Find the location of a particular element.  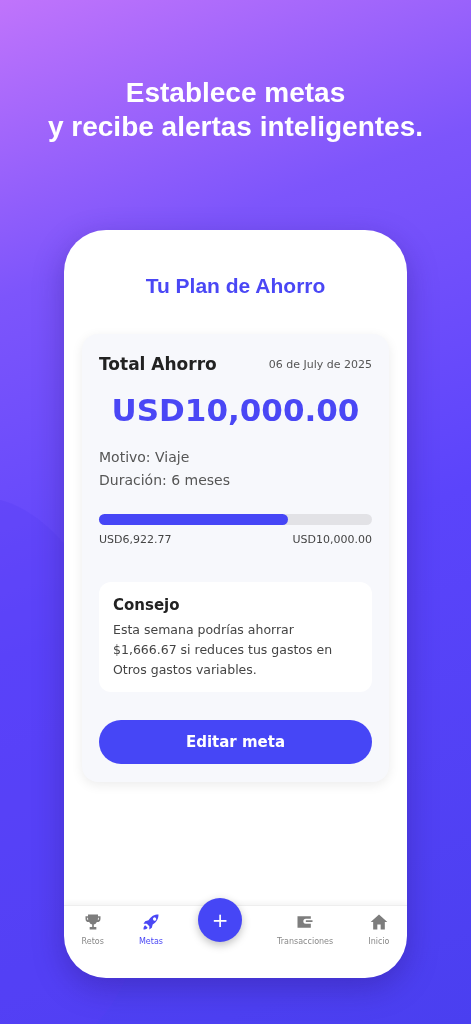

headline: Establece metas y recibe alertas inteligentes. is located at coordinates (235, 110).